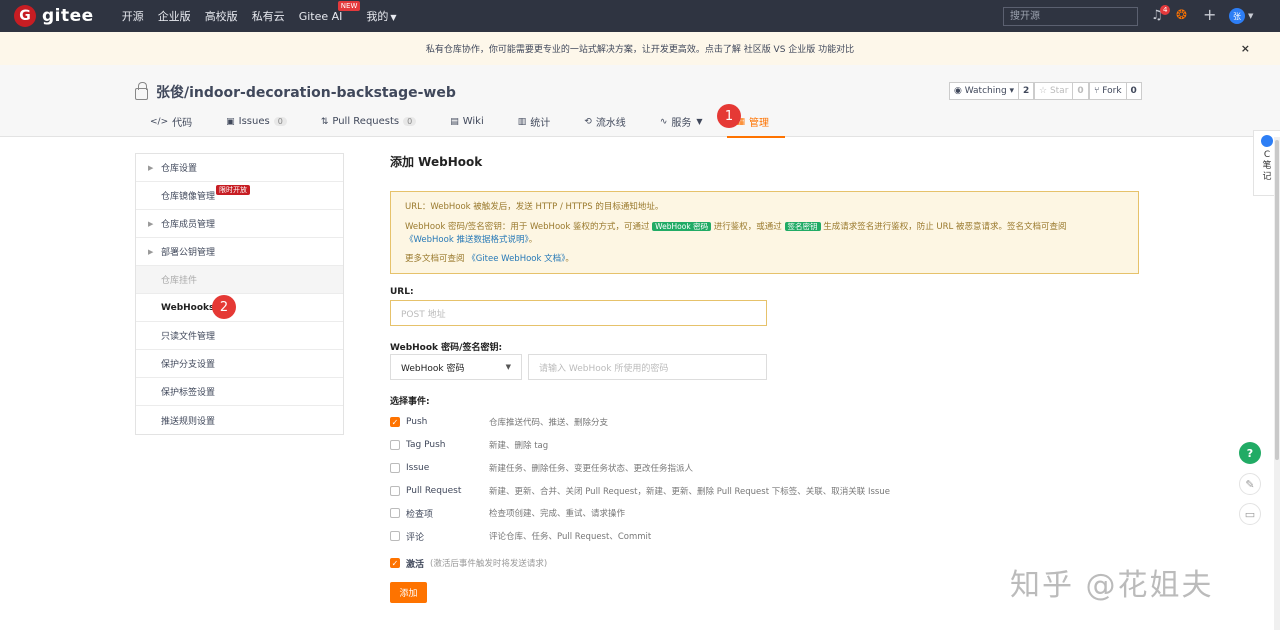 The image size is (1280, 630). I want to click on edit-icon: ✎, so click(1250, 484).